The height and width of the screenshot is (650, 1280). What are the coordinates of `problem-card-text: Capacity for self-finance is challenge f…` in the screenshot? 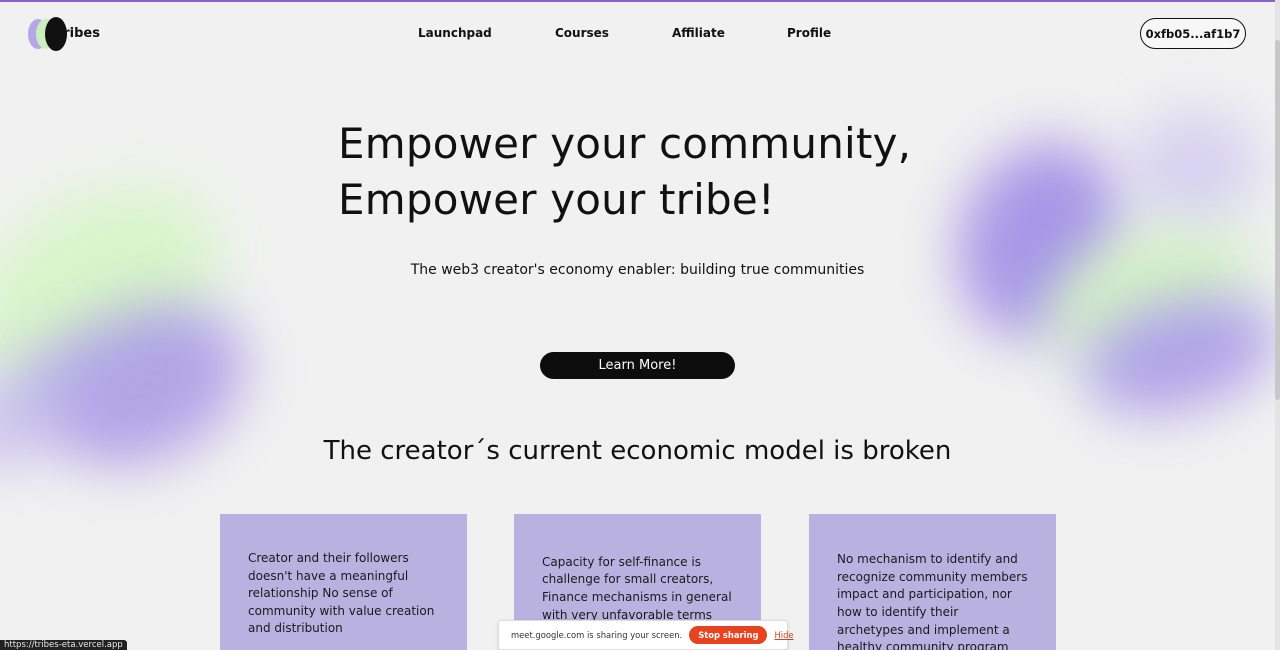 It's located at (637, 588).